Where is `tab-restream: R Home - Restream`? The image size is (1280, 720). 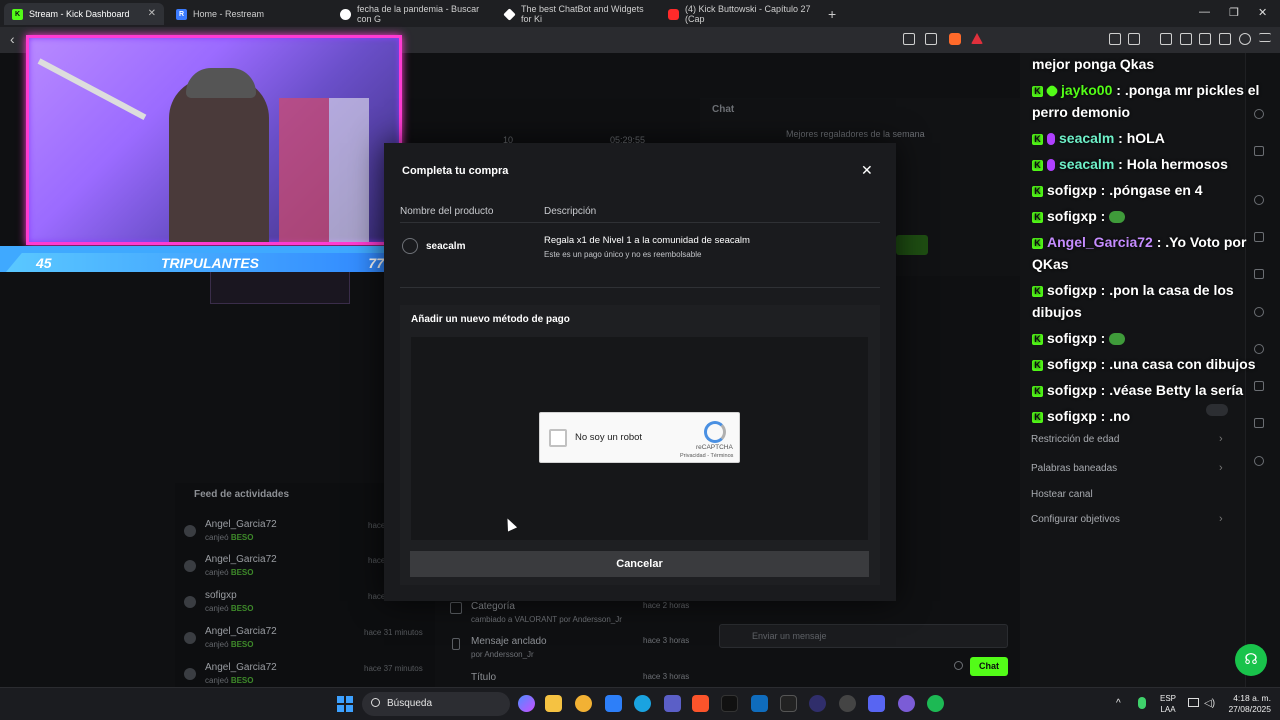
tab-restream: R Home - Restream is located at coordinates (248, 14).